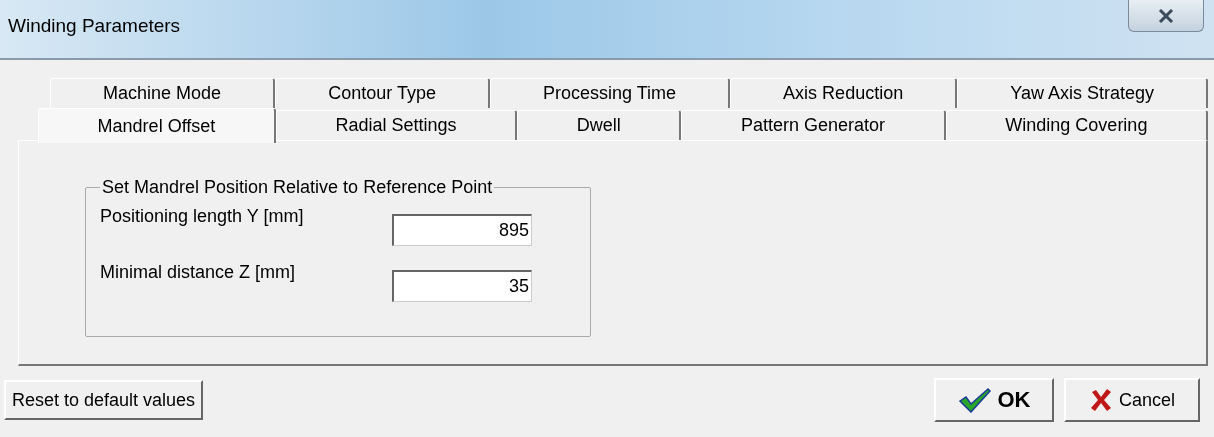  I want to click on field-label: Positioning length Y [mm], so click(202, 216).